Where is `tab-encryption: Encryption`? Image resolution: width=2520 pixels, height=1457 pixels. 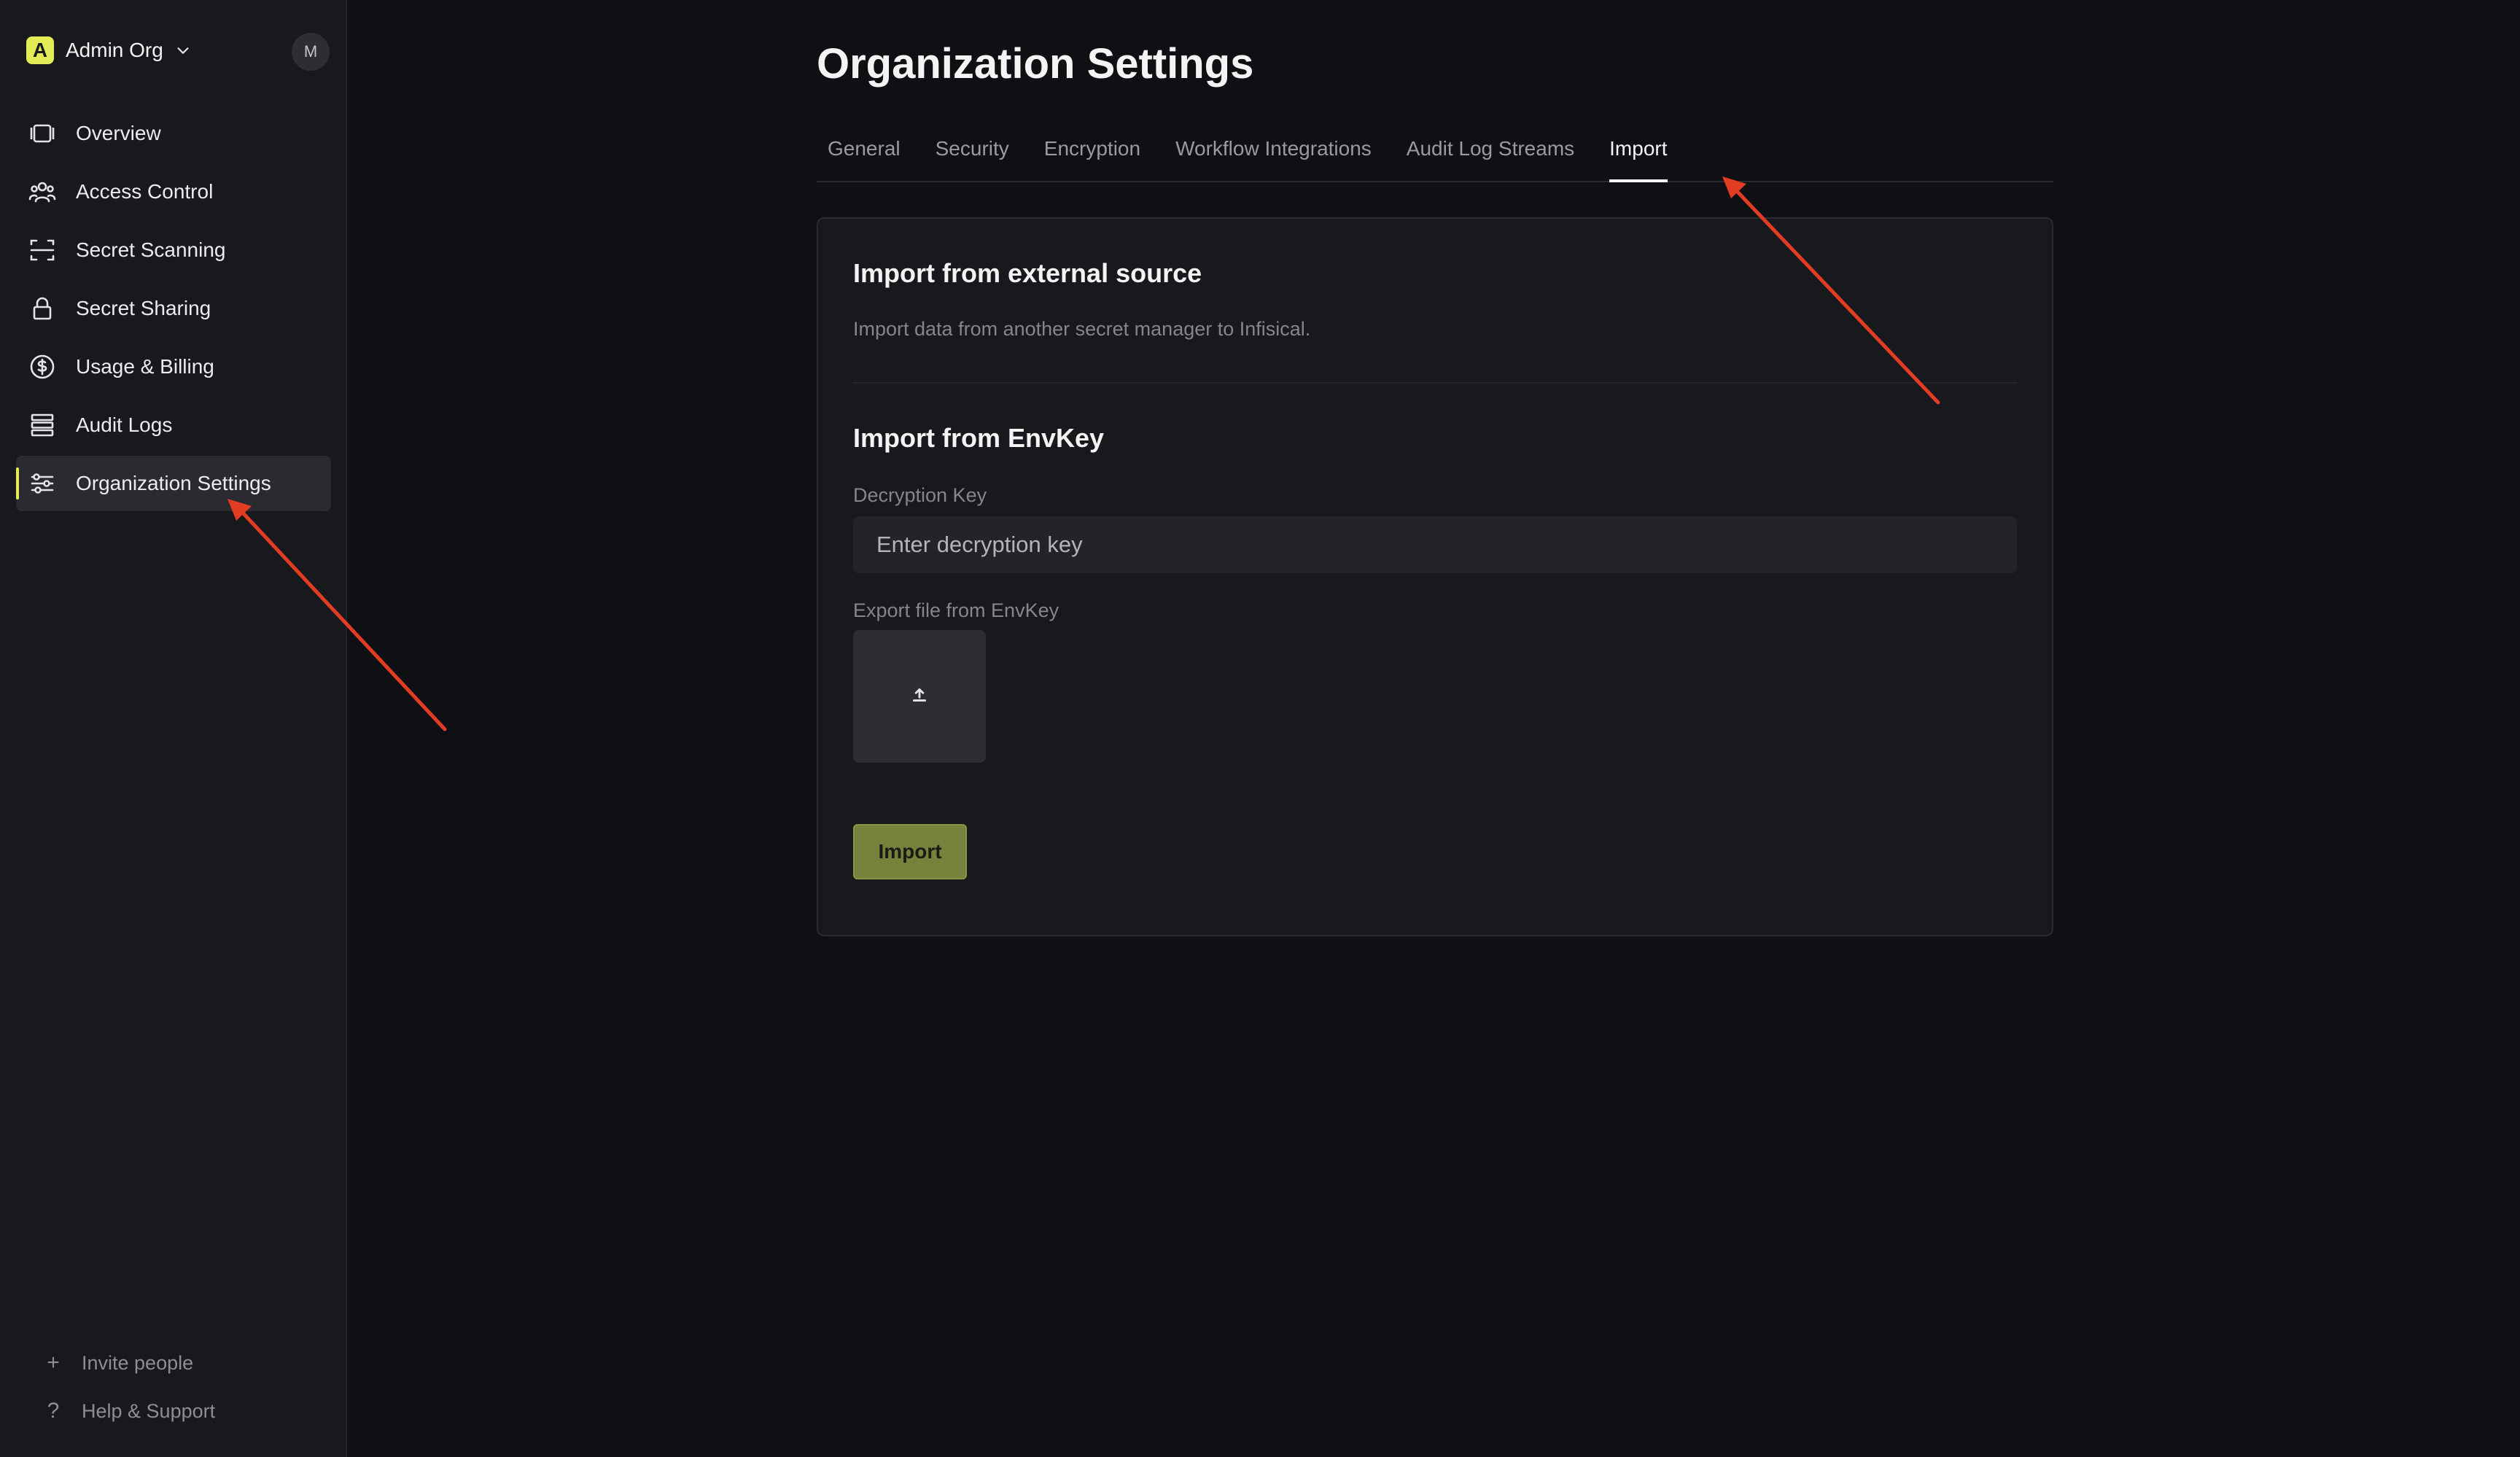 tab-encryption: Encryption is located at coordinates (1092, 152).